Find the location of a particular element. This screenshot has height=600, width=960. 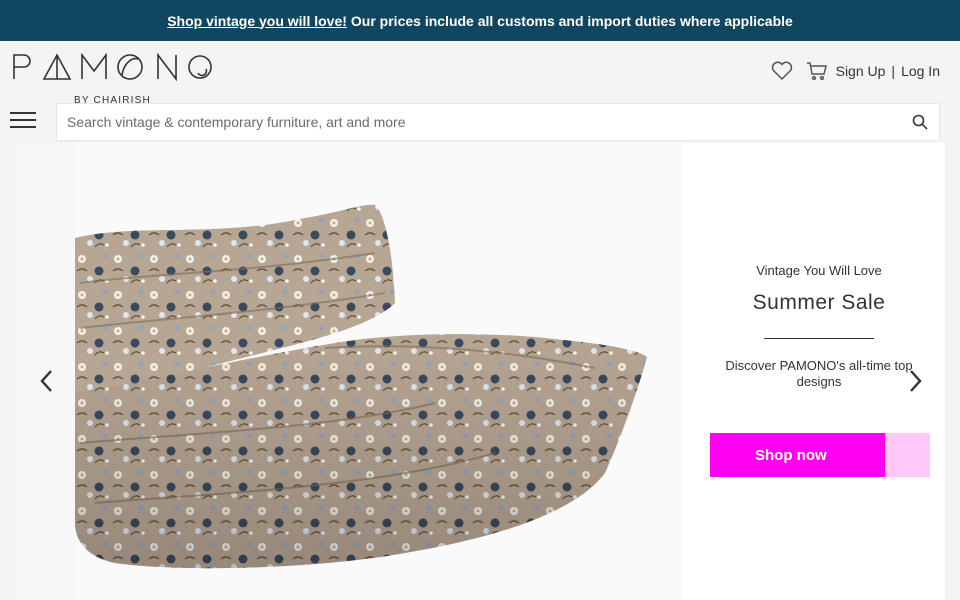

promo-description: Discover PAMONO's all-time top designs is located at coordinates (819, 373).